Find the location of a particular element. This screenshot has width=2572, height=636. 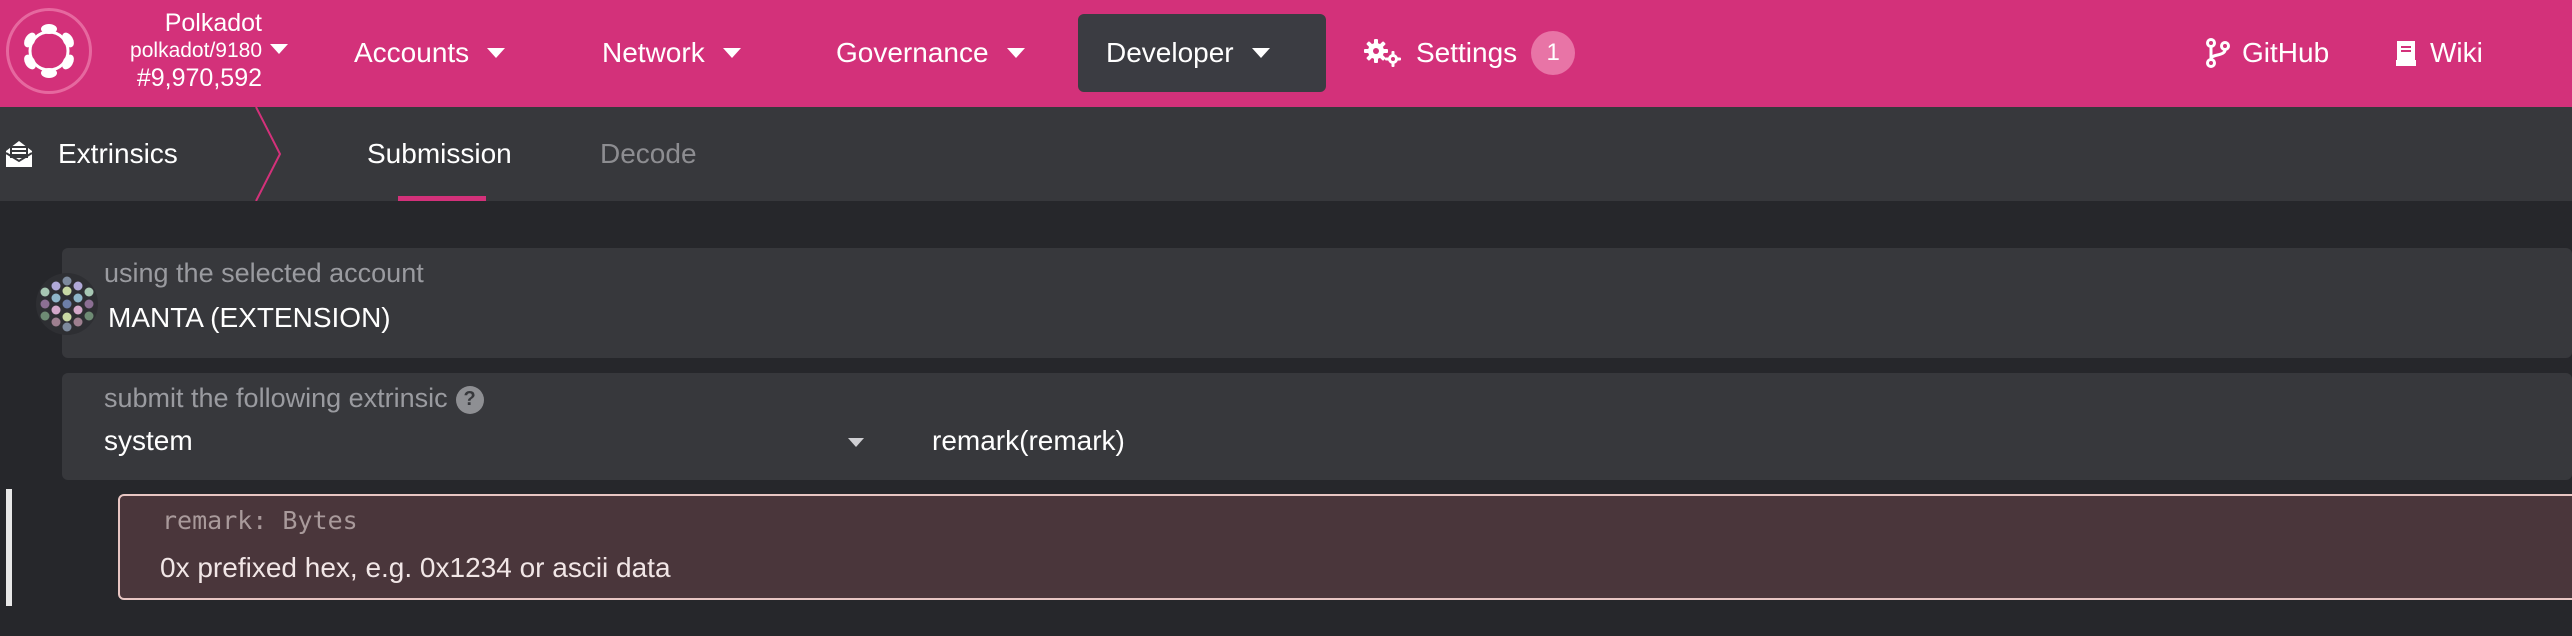

nav-github: GitHub is located at coordinates (2267, 53).